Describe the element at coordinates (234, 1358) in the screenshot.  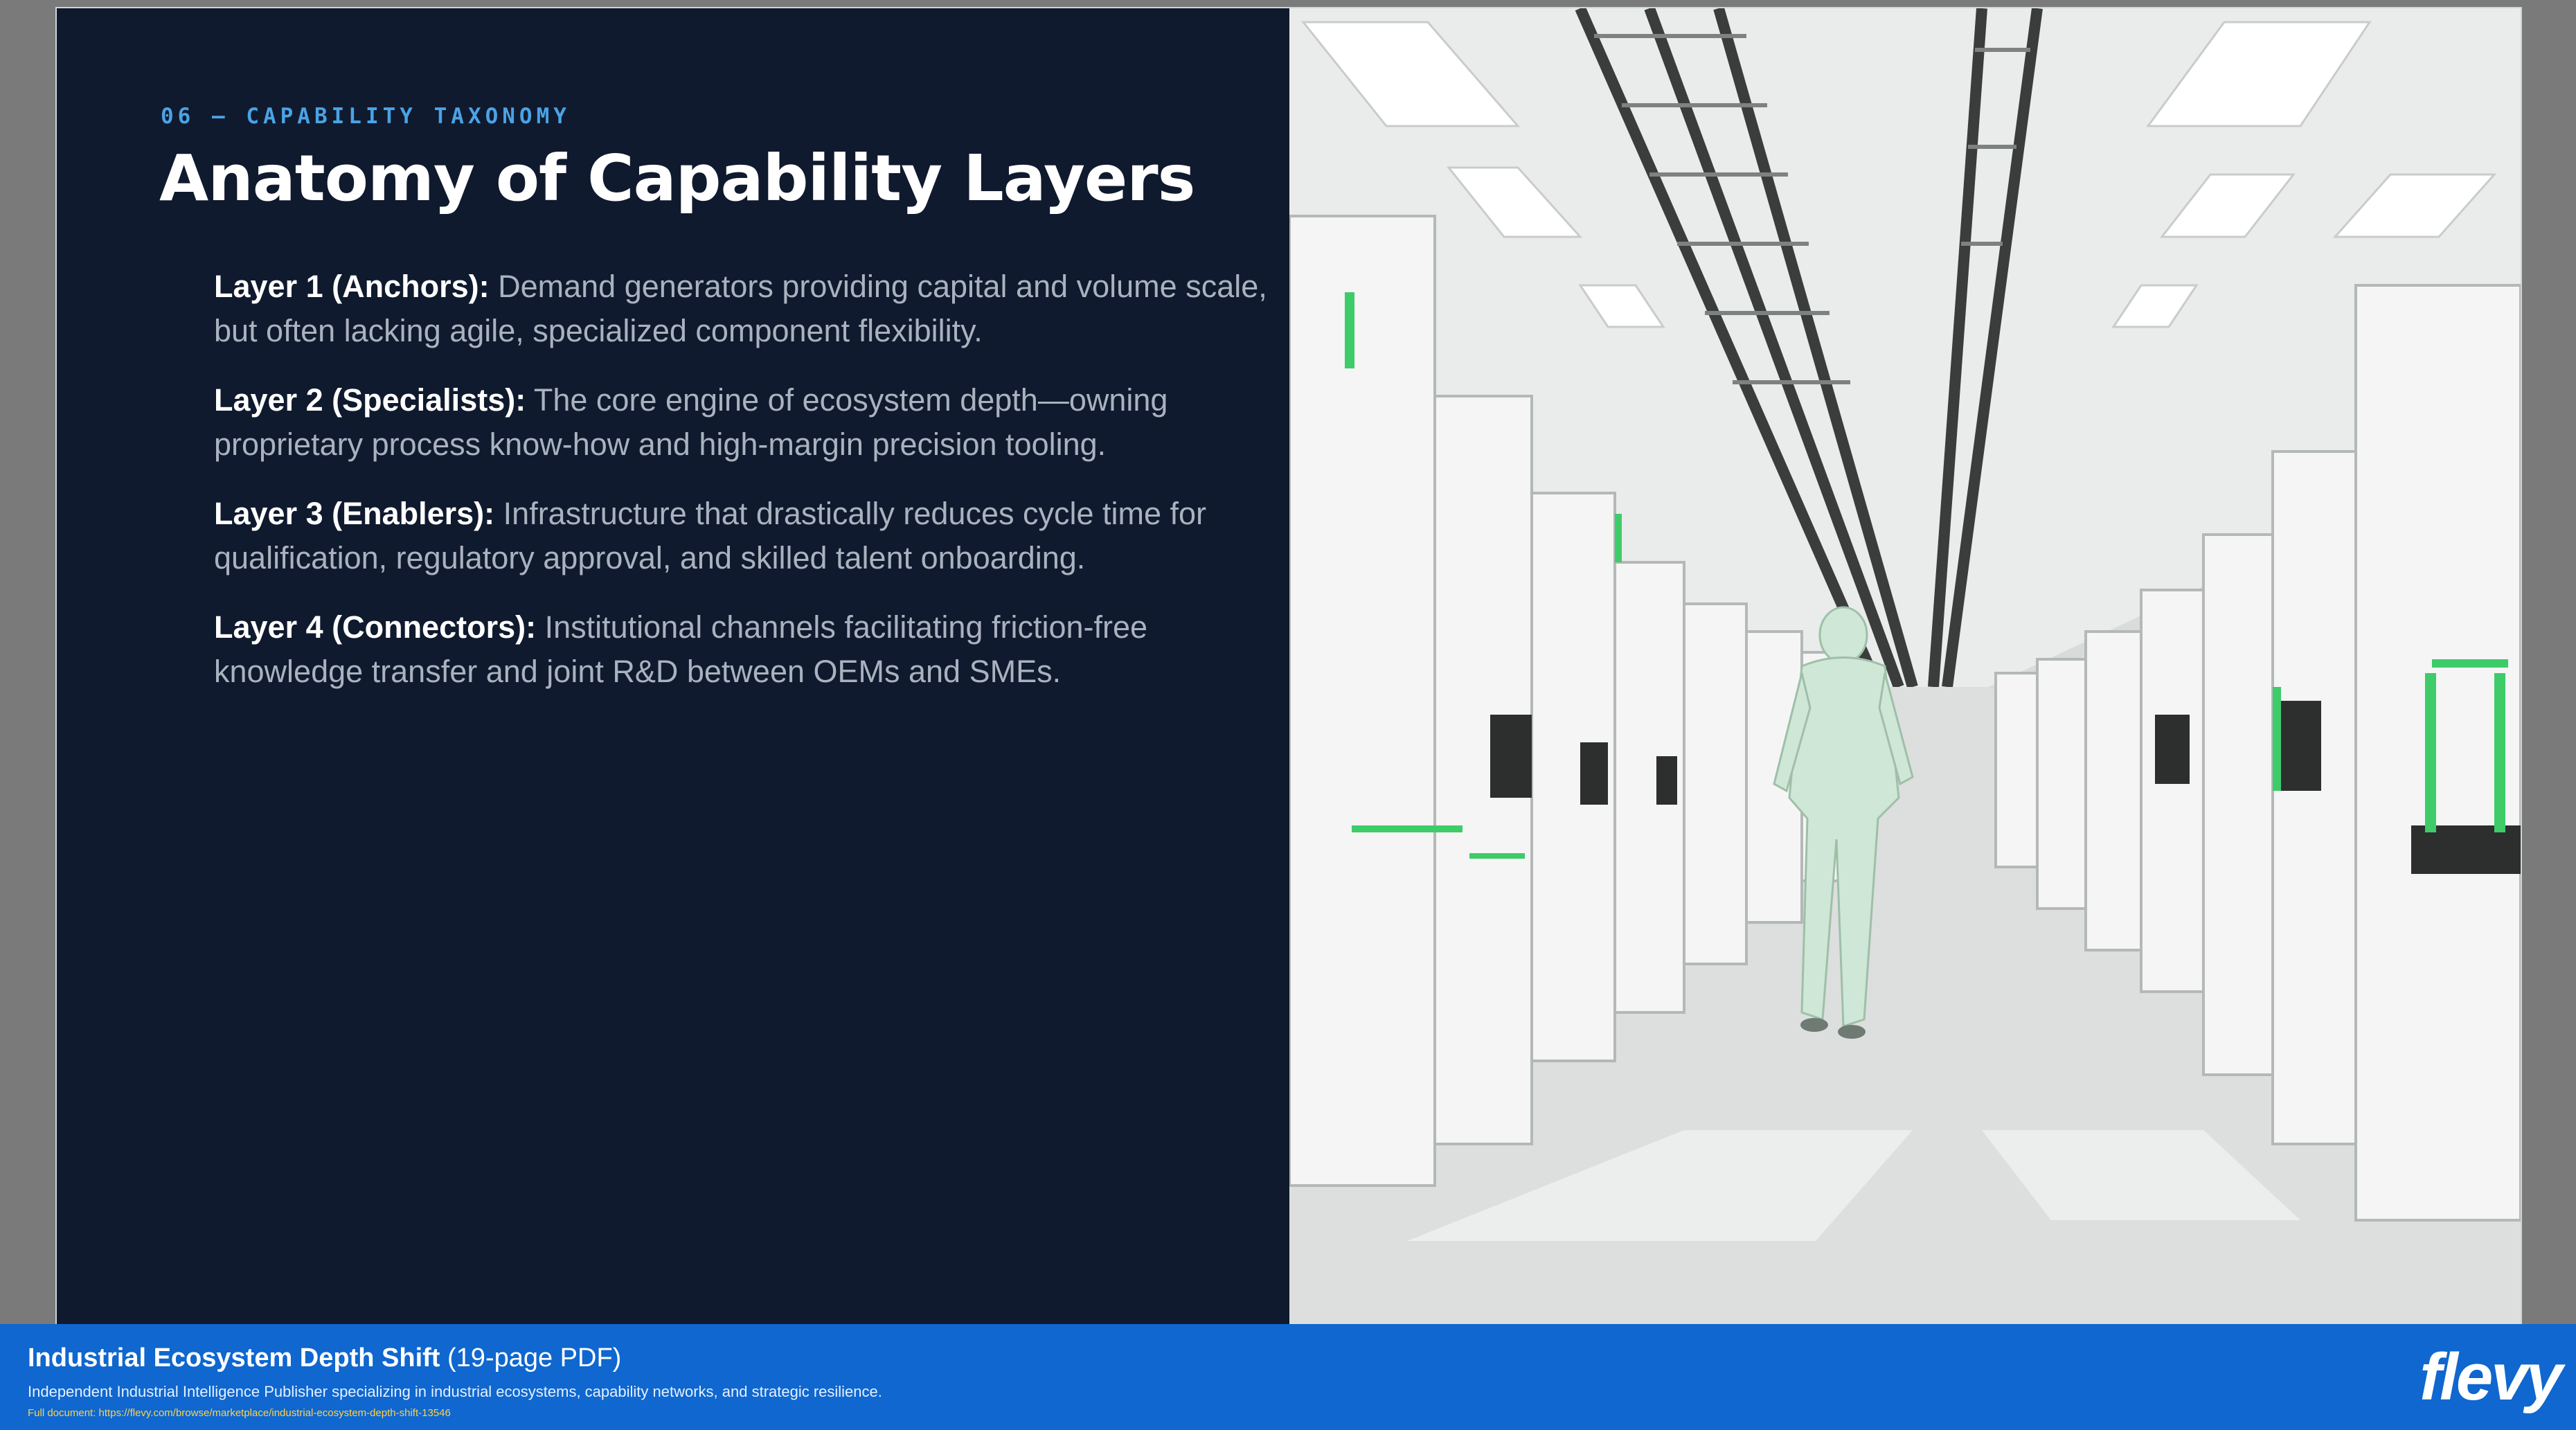
I see `document-title: Industrial Ecosystem Depth Shift` at that location.